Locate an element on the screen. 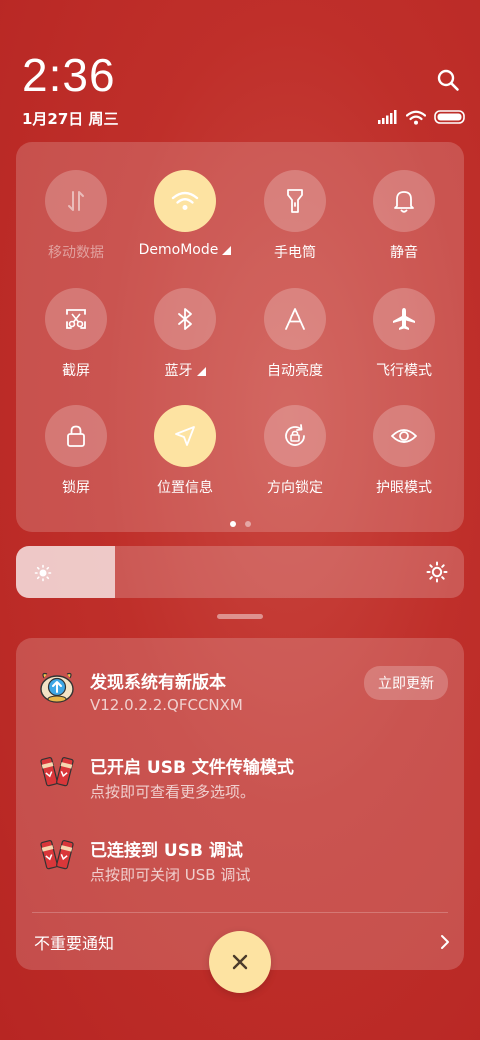  location-icon is located at coordinates (185, 436).